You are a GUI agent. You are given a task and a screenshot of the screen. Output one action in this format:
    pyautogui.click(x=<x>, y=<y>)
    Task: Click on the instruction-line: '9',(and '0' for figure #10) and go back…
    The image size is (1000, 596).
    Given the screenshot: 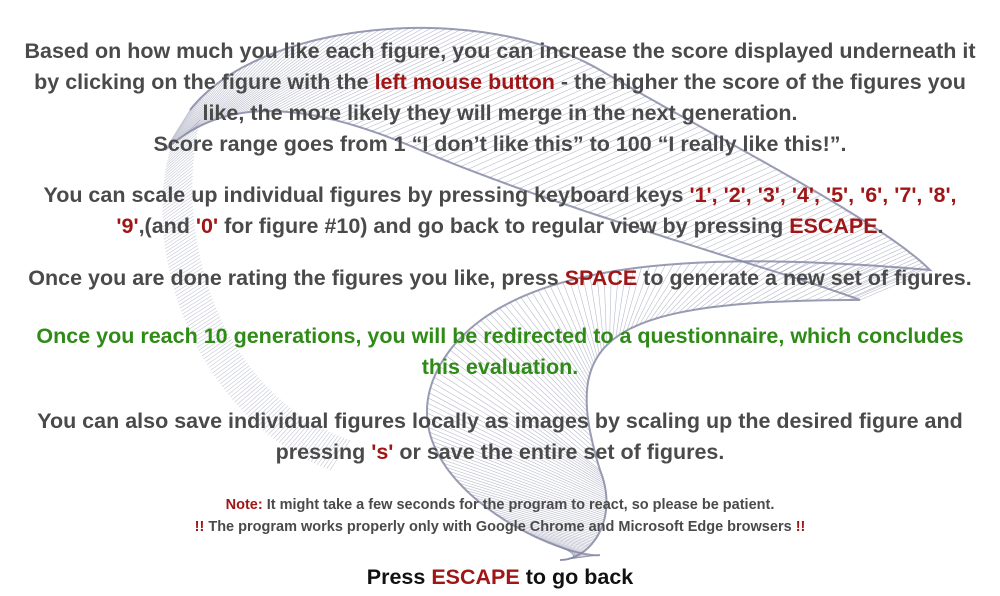 What is the action you would take?
    pyautogui.click(x=500, y=226)
    